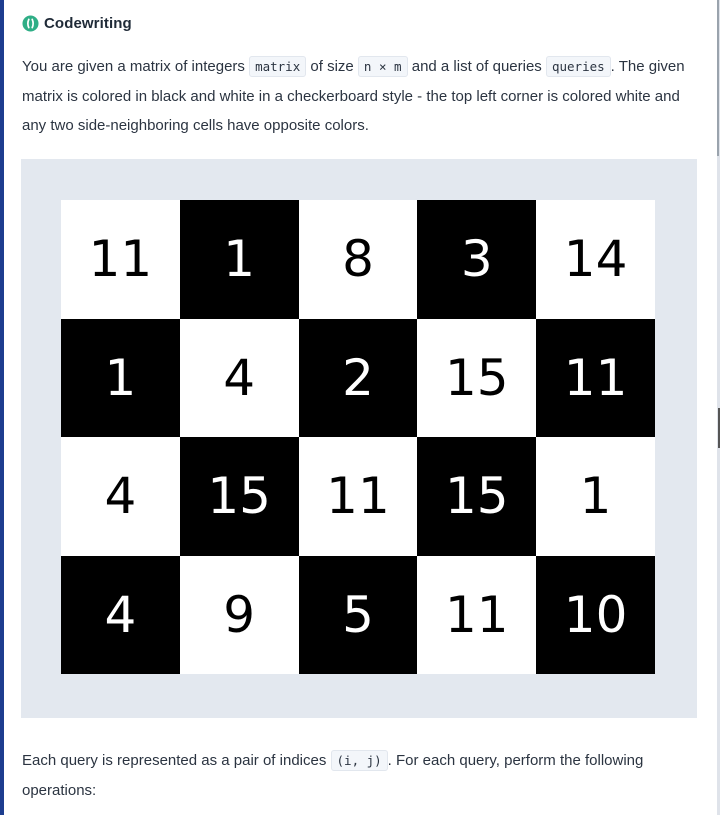 The width and height of the screenshot is (720, 815). I want to click on description-text: You are given a matrix of integers, so click(136, 66).